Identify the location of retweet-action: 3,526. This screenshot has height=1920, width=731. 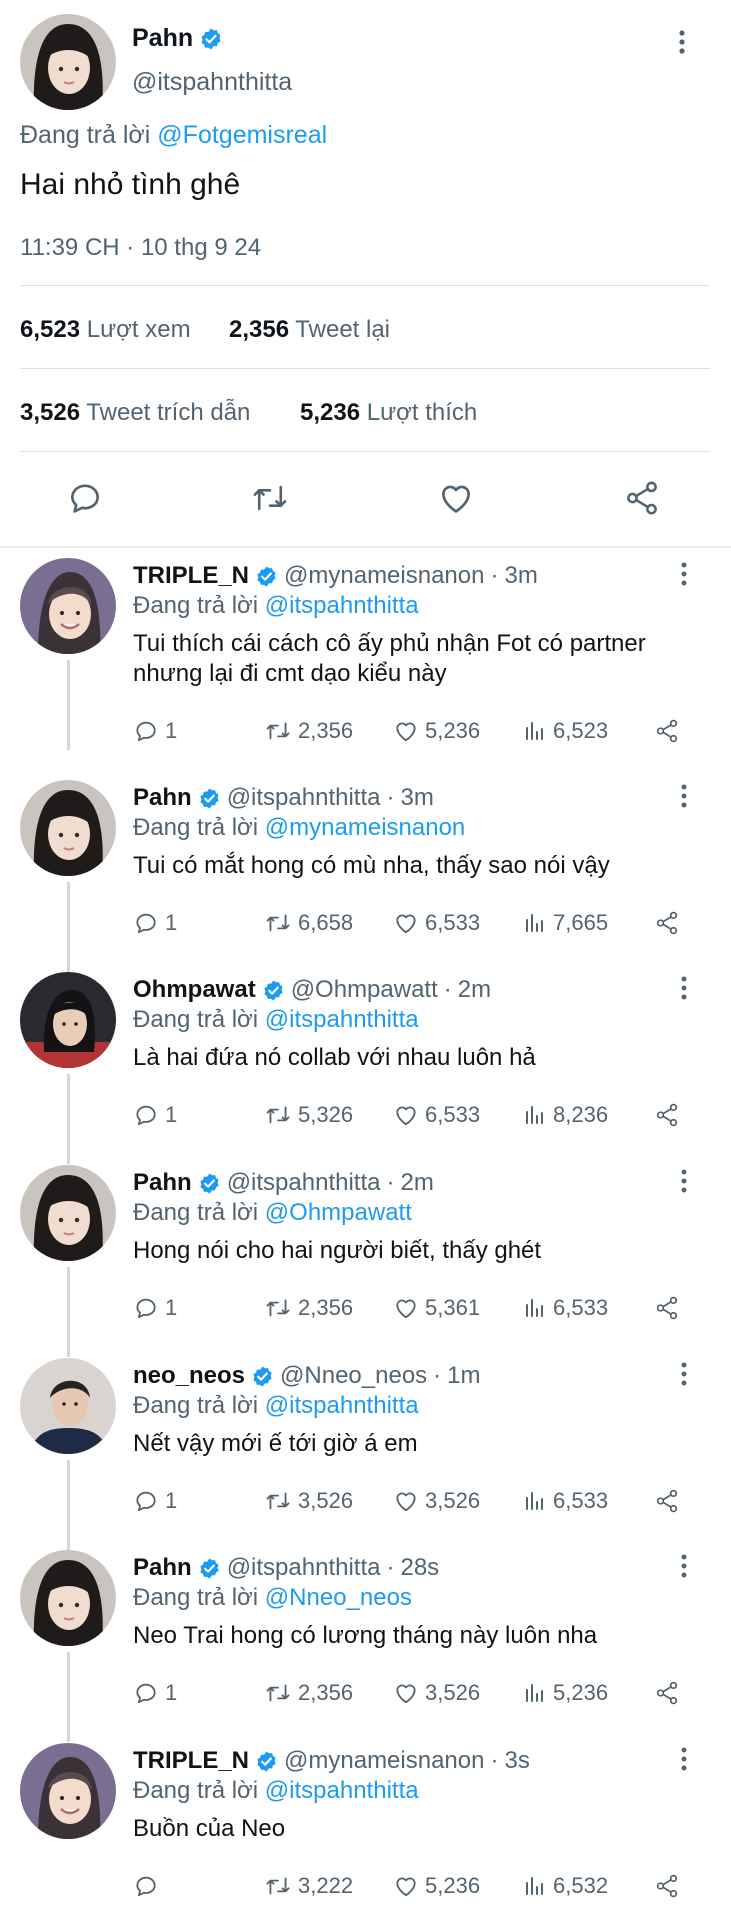
(308, 1501).